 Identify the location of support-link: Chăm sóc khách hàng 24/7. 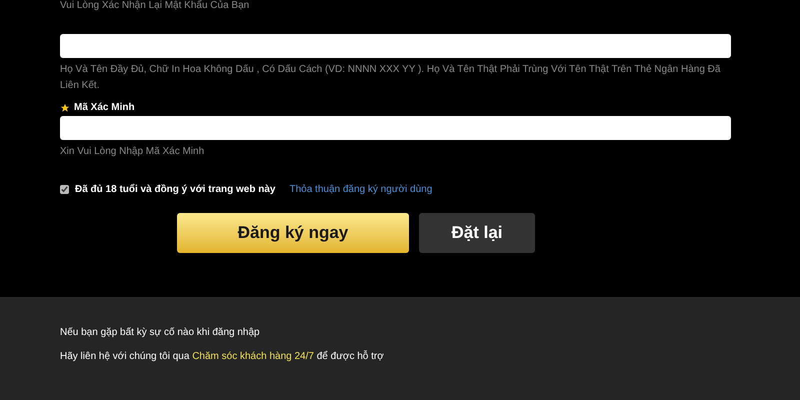
(253, 356).